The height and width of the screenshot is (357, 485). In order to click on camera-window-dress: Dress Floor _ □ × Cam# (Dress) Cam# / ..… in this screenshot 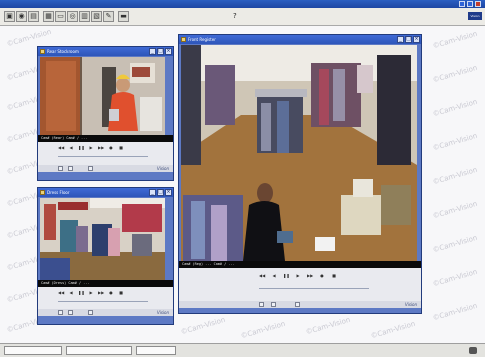, I will do `click(105, 256)`.